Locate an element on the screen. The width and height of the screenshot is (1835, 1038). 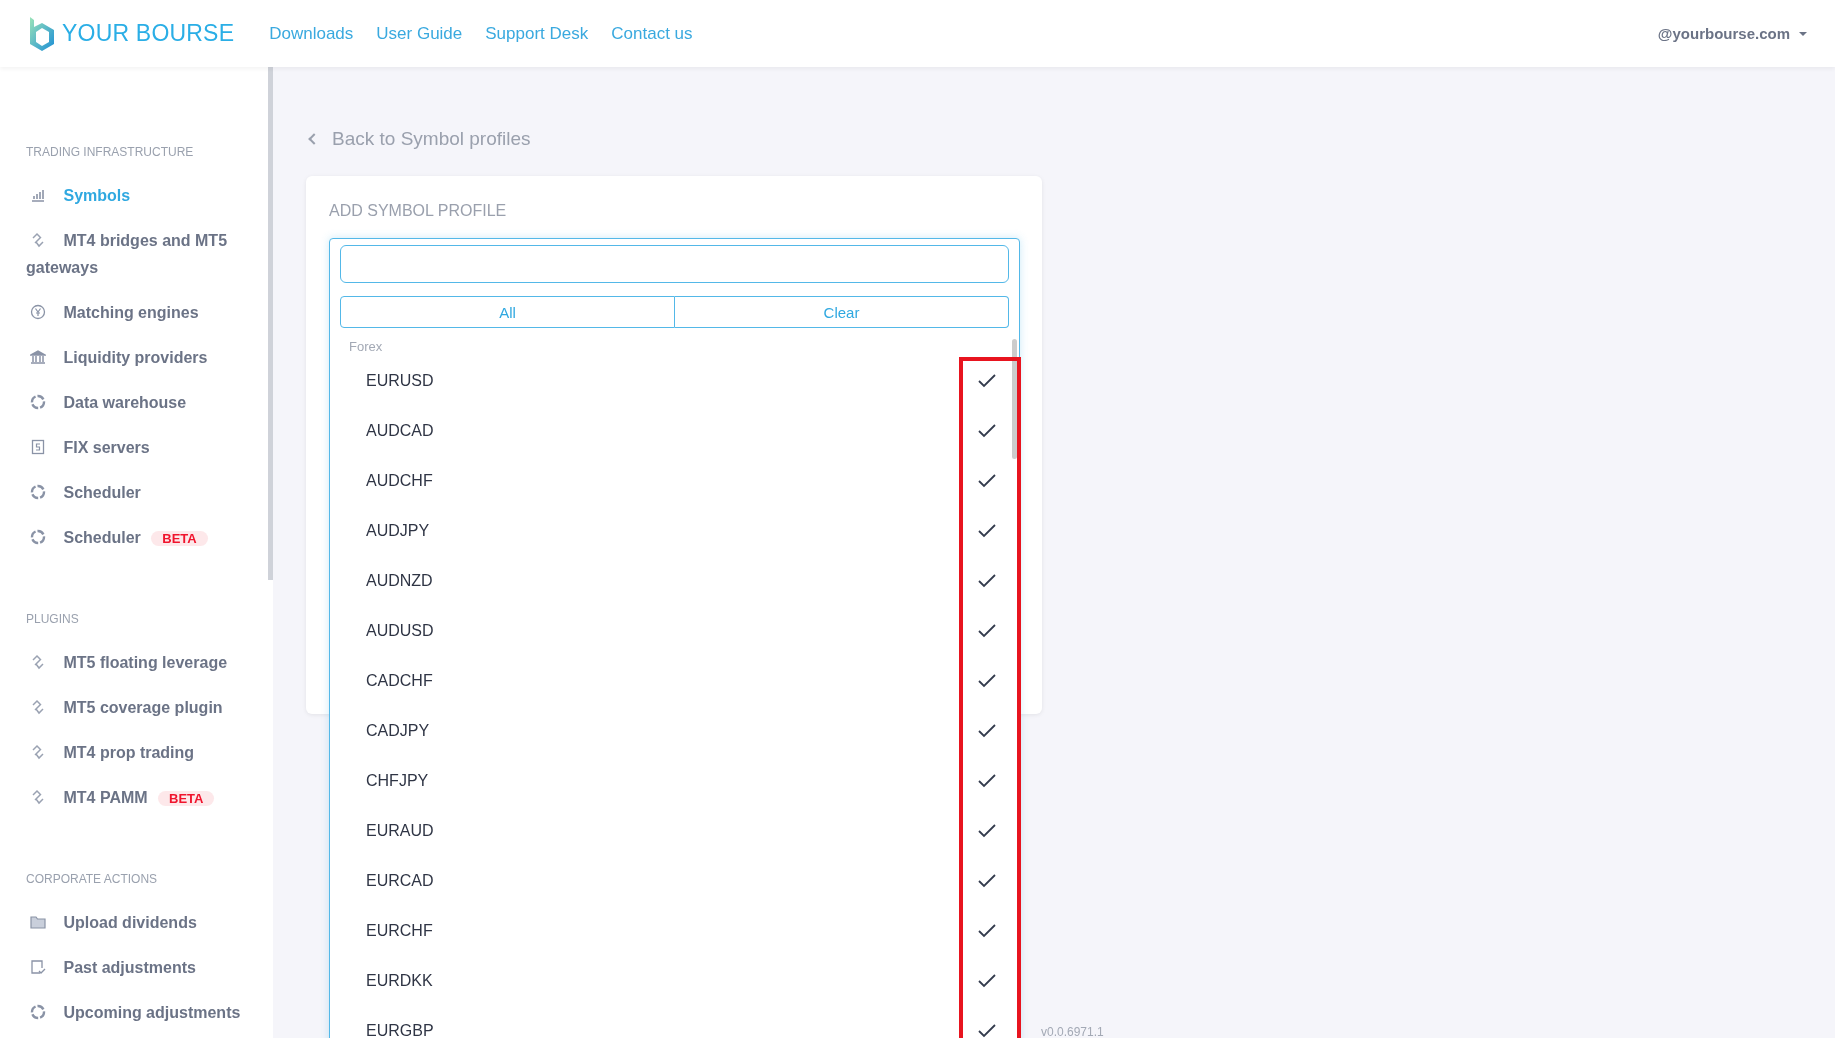
section-heading: CORPORATE ACTIONS is located at coordinates (92, 879).